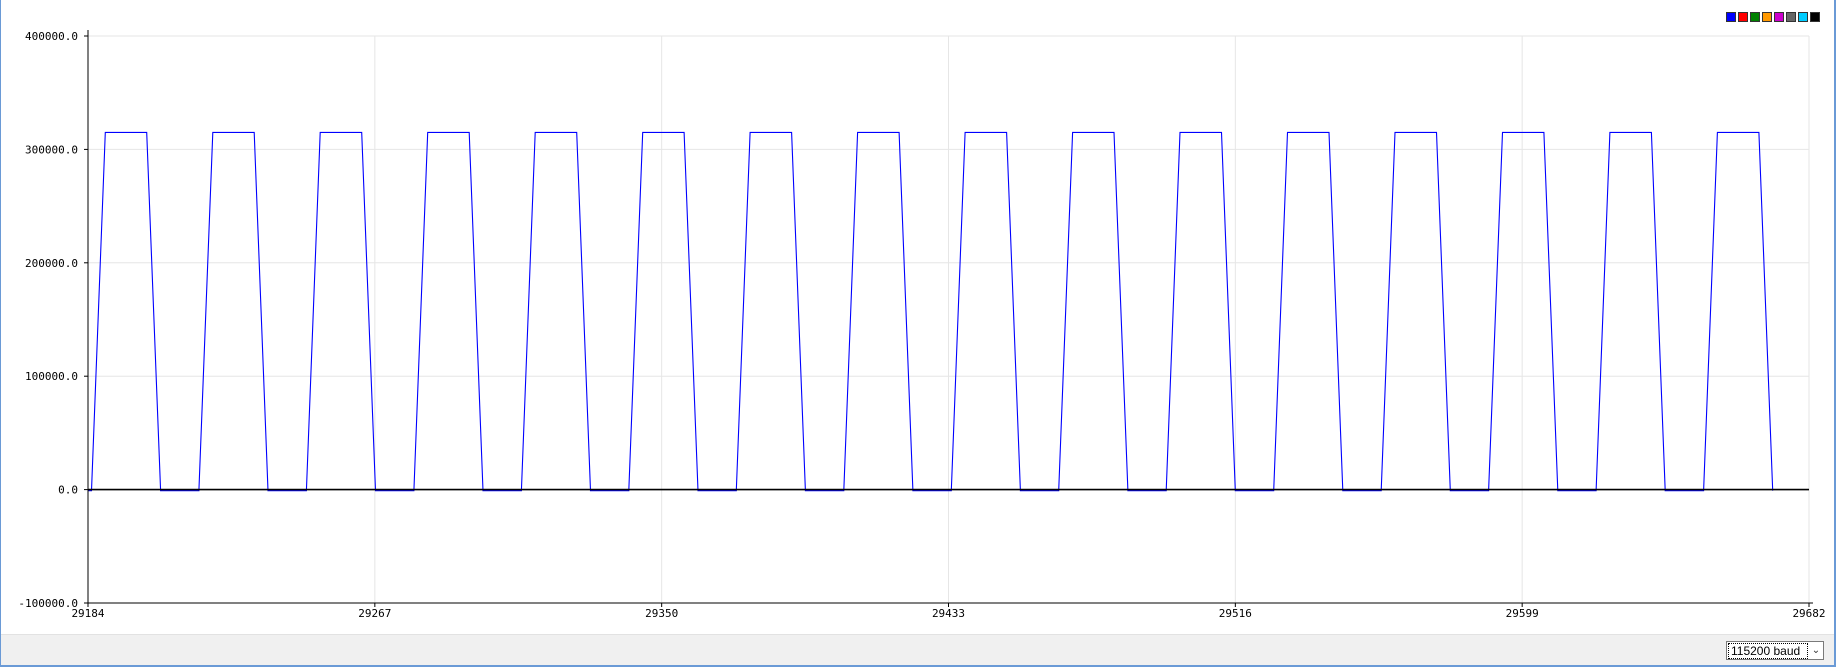  What do you see at coordinates (1773, 17) in the screenshot?
I see `legend` at bounding box center [1773, 17].